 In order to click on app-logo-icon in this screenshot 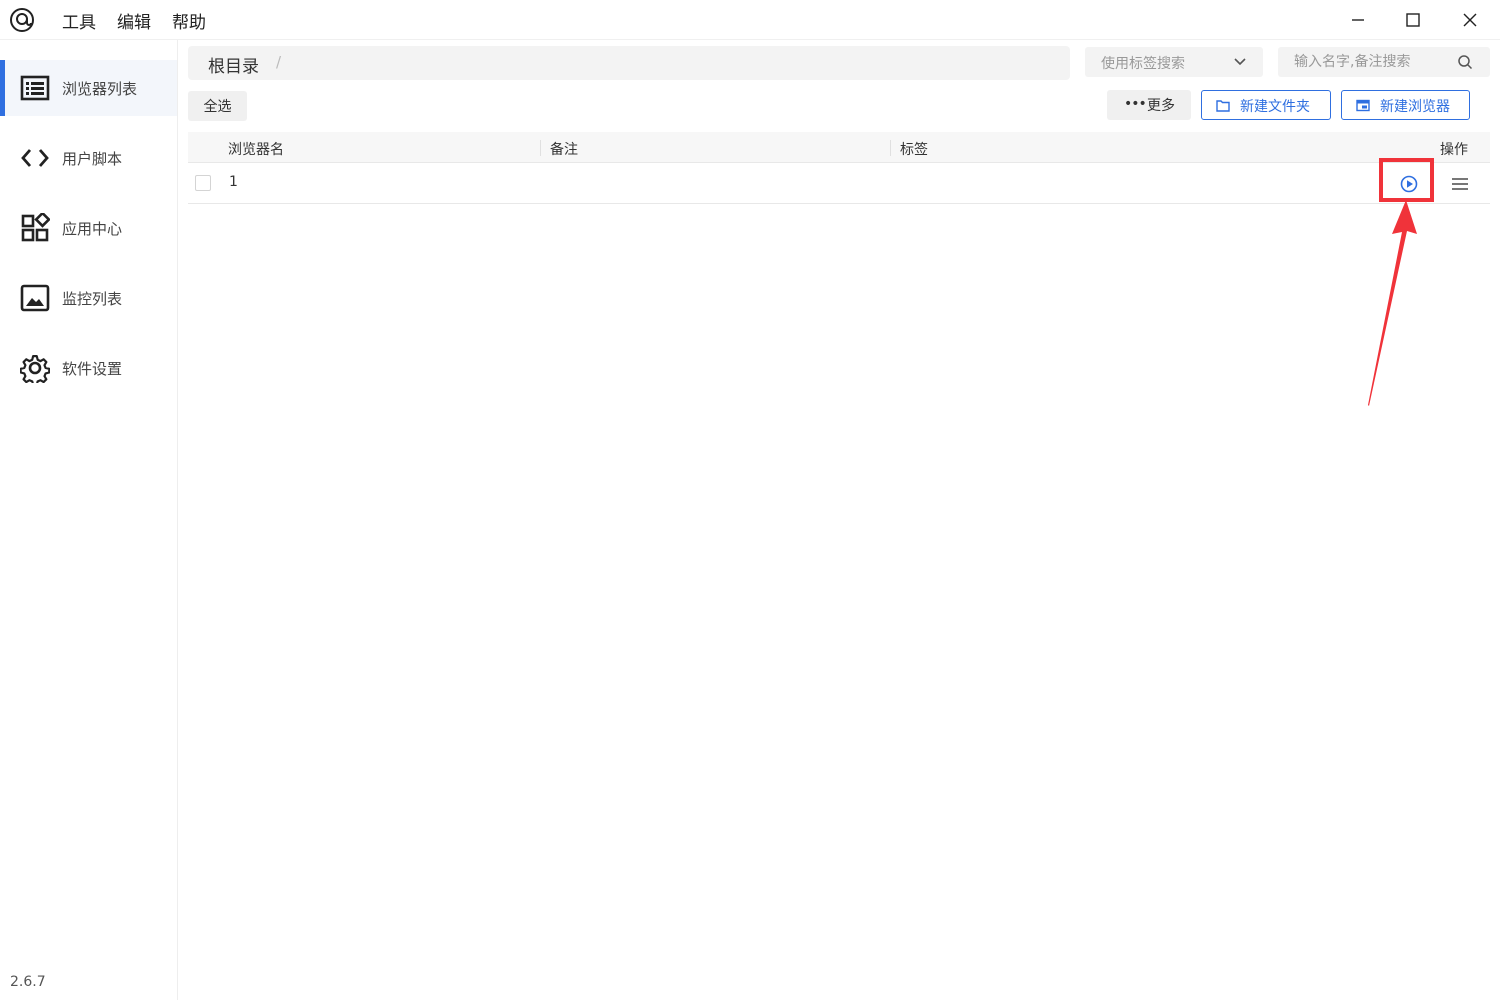, I will do `click(22, 20)`.